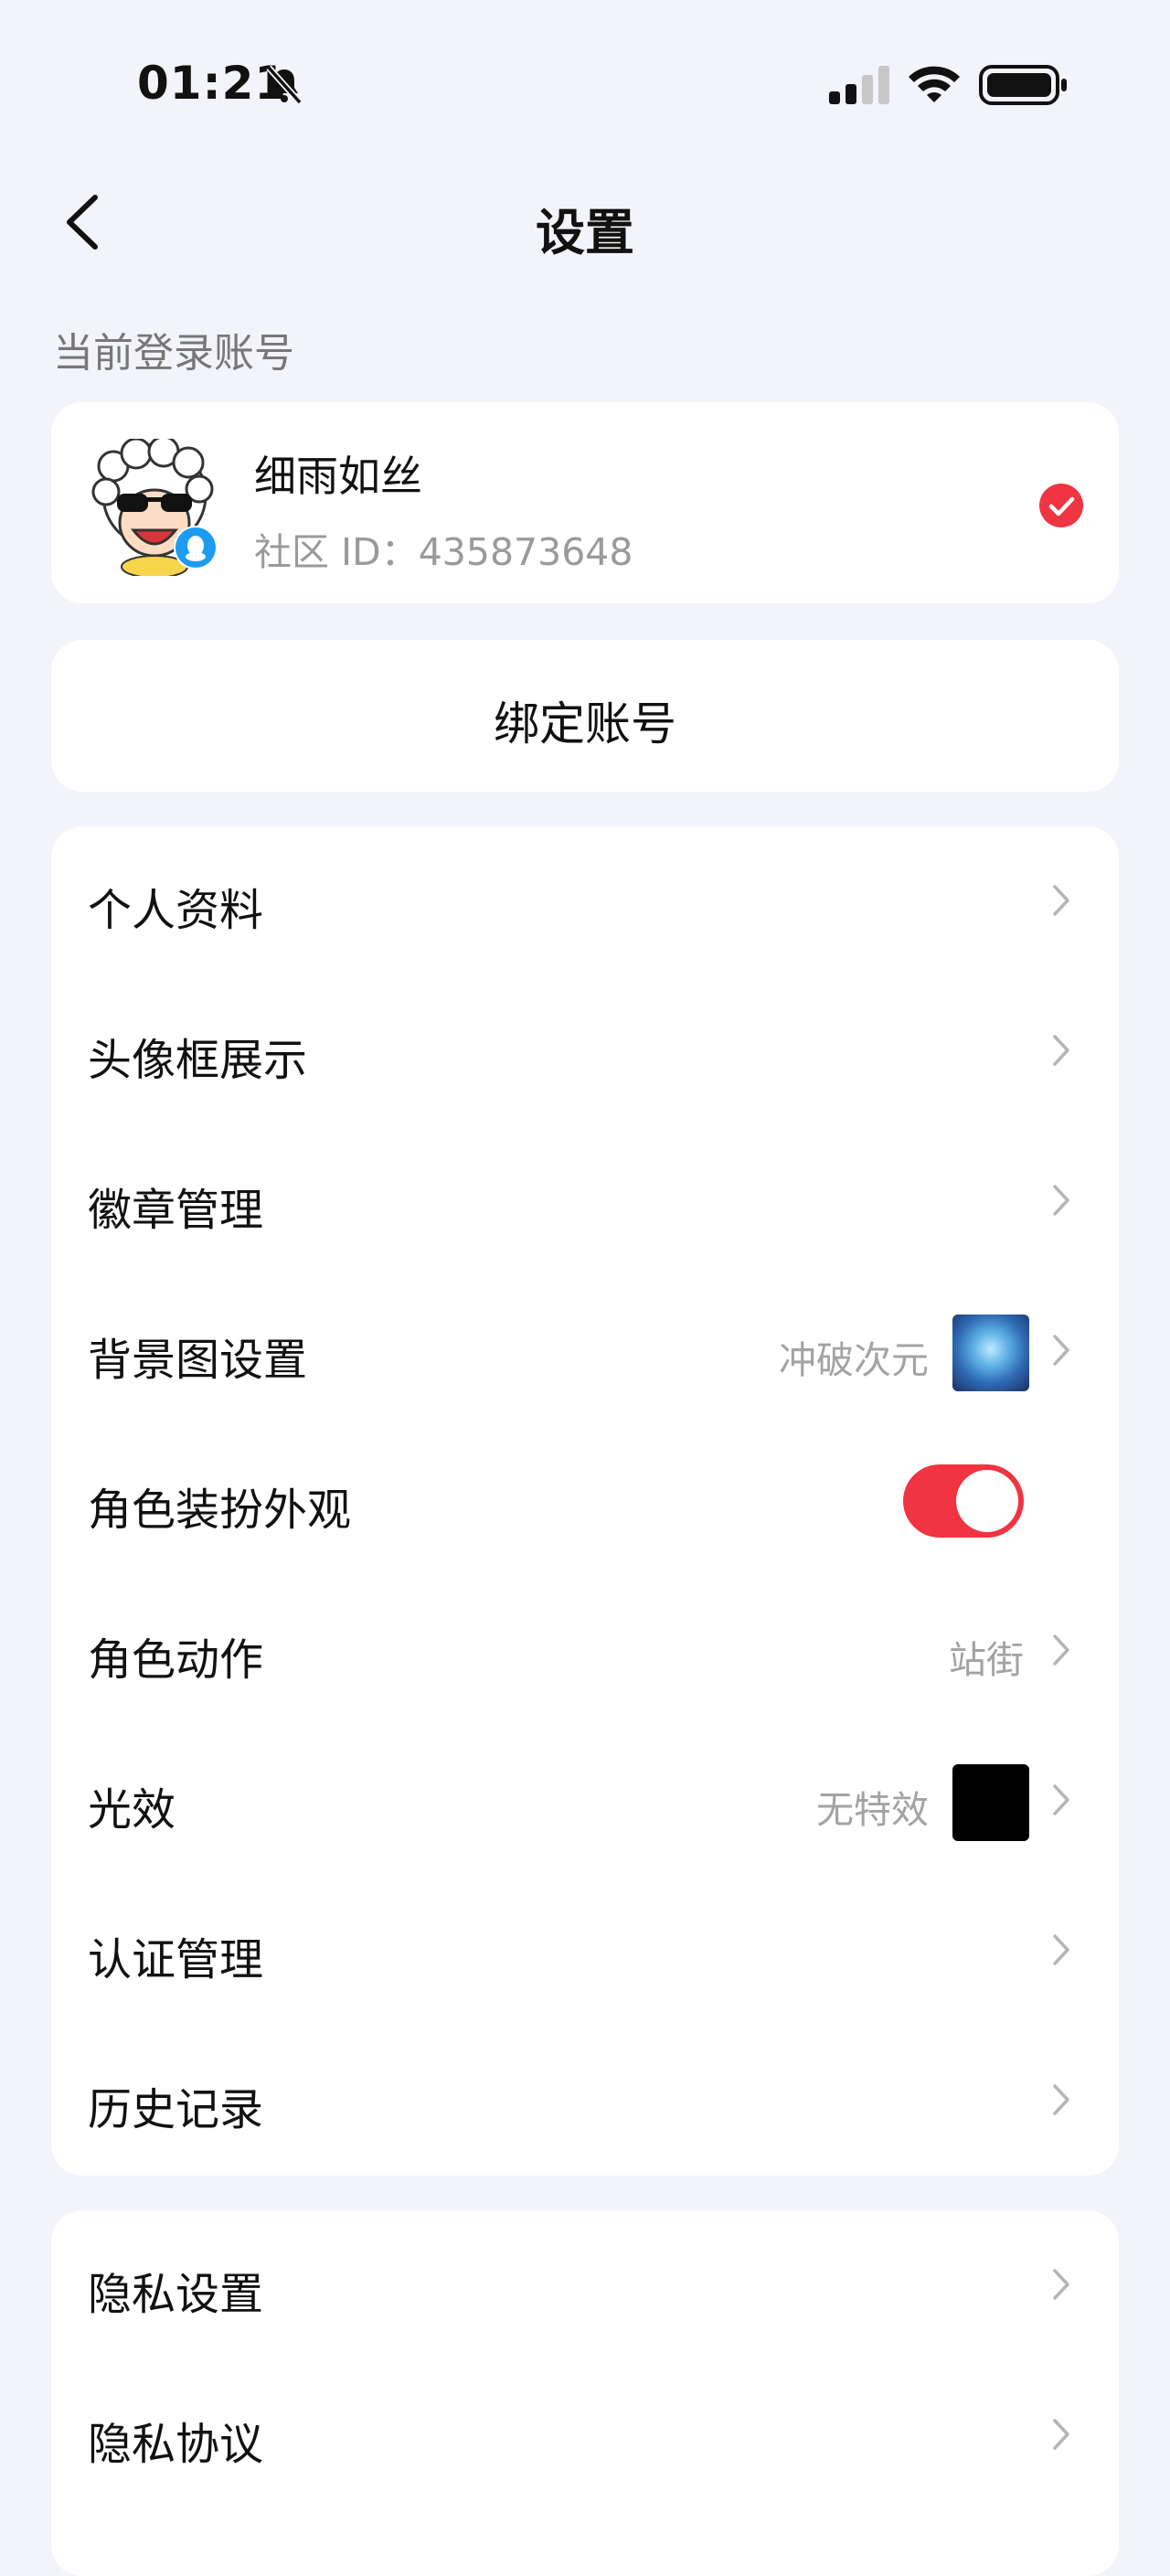 The height and width of the screenshot is (2576, 1170). Describe the element at coordinates (585, 901) in the screenshot. I see `menu-item-profile: 个人资料` at that location.